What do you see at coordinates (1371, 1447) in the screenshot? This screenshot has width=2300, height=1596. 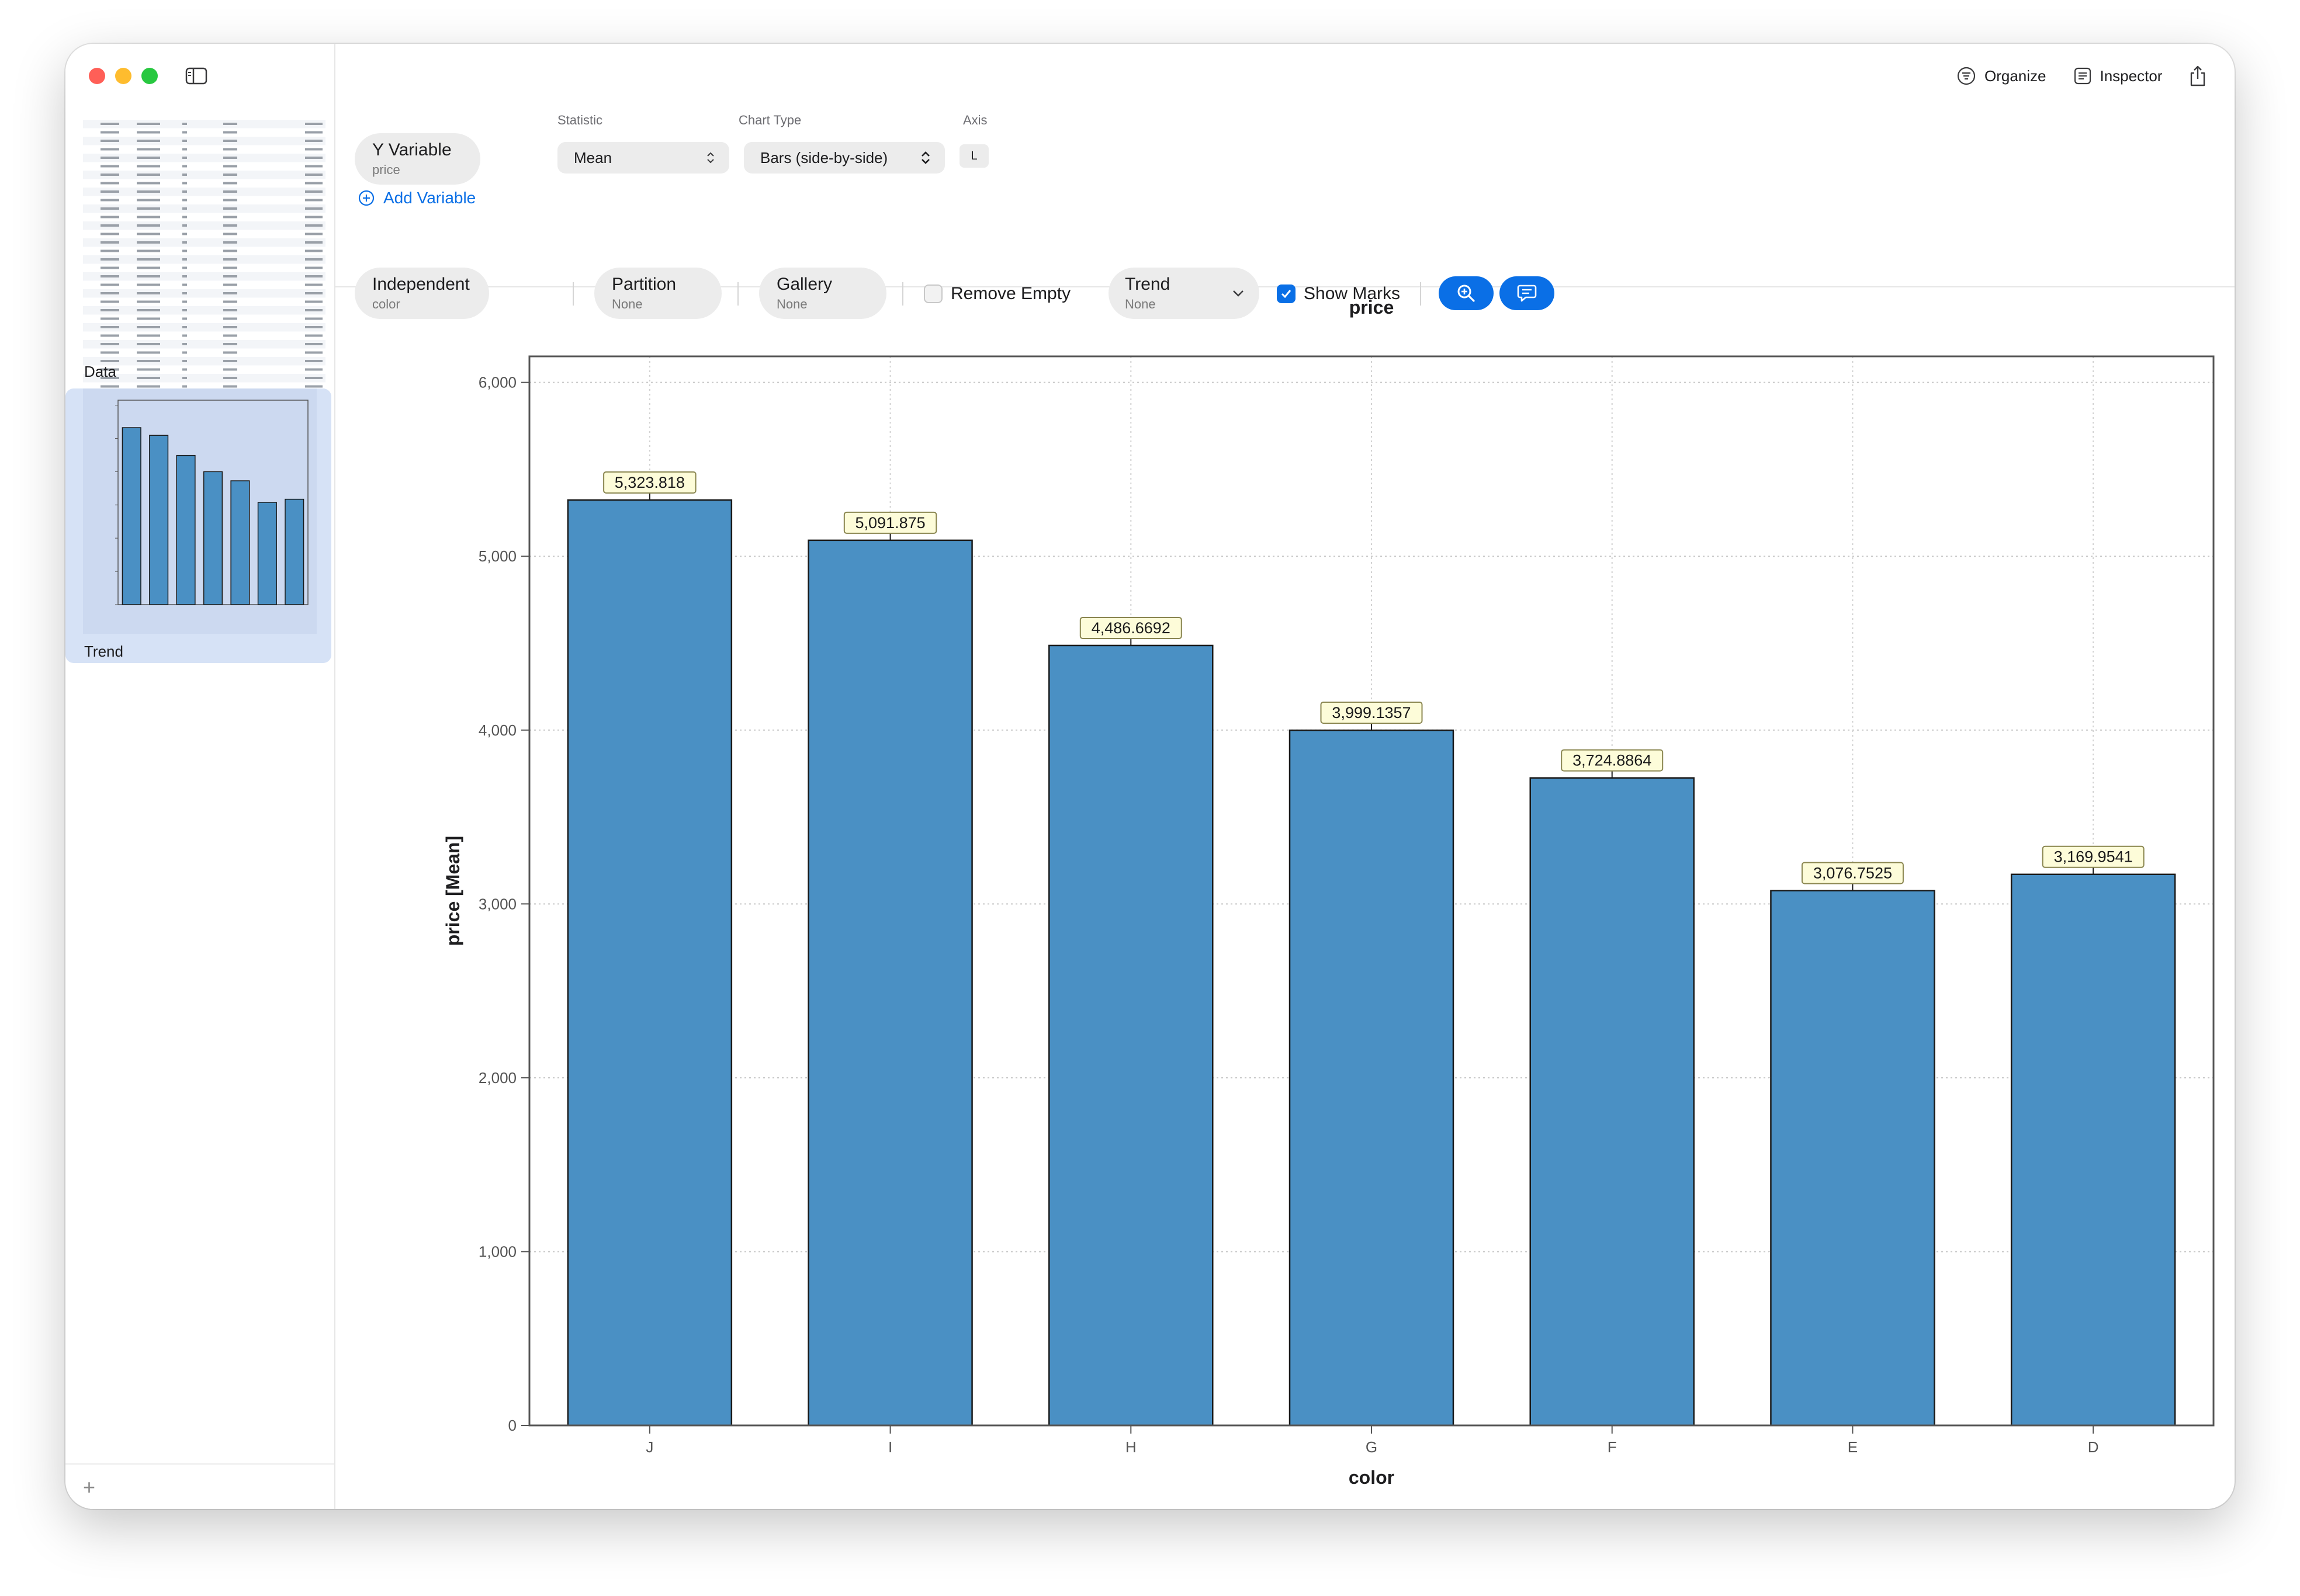 I see `x-tick-label: G` at bounding box center [1371, 1447].